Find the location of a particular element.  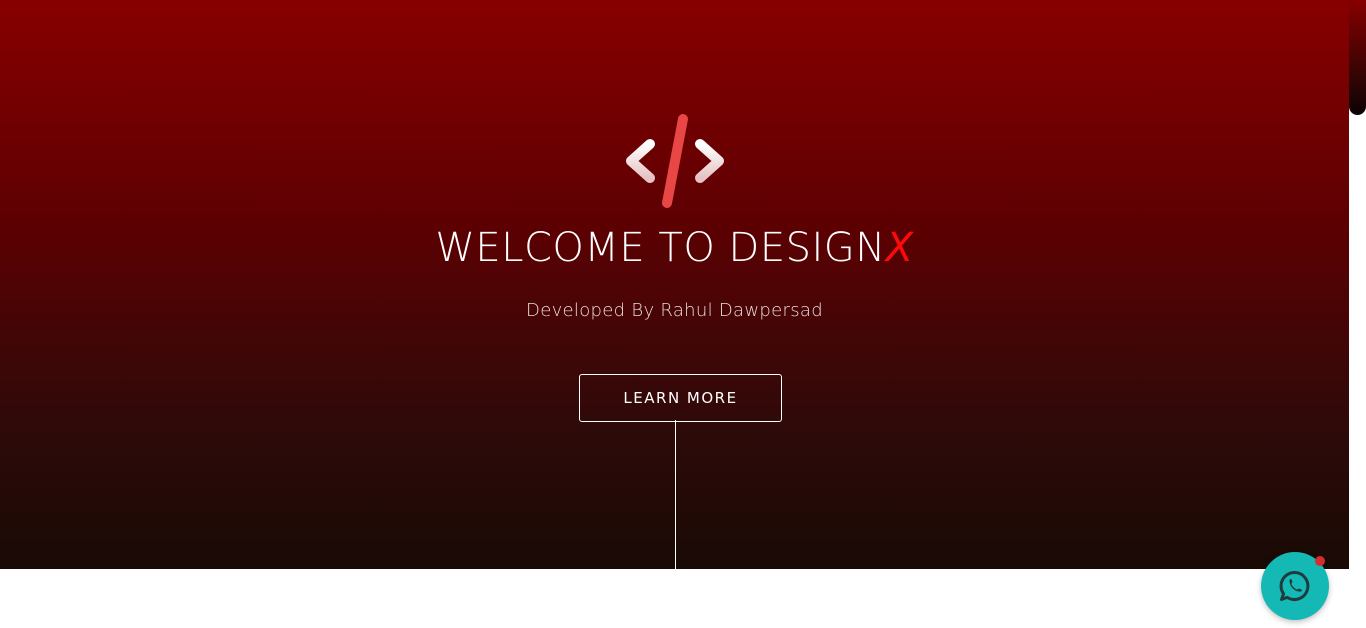

title-accent: X is located at coordinates (899, 248).